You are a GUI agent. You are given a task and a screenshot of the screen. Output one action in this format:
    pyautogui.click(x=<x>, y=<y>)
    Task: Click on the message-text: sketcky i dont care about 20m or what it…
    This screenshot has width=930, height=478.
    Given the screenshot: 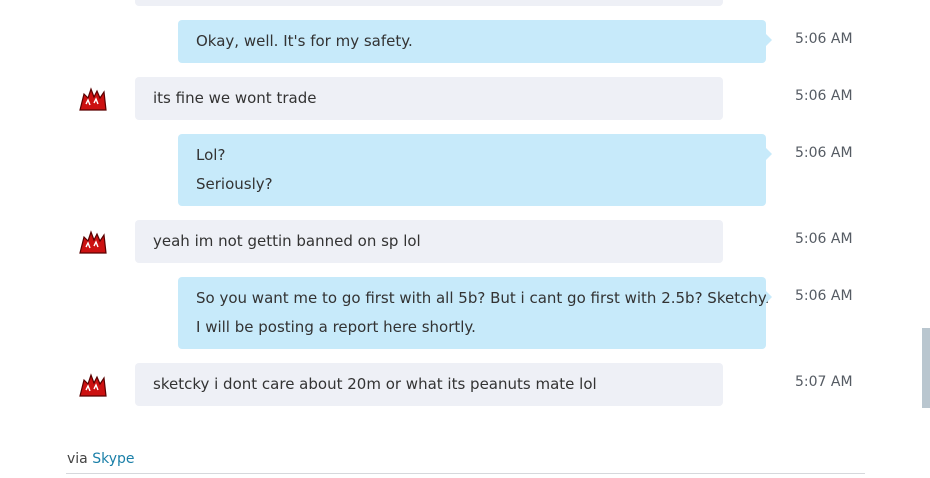 What is the action you would take?
    pyautogui.click(x=375, y=384)
    